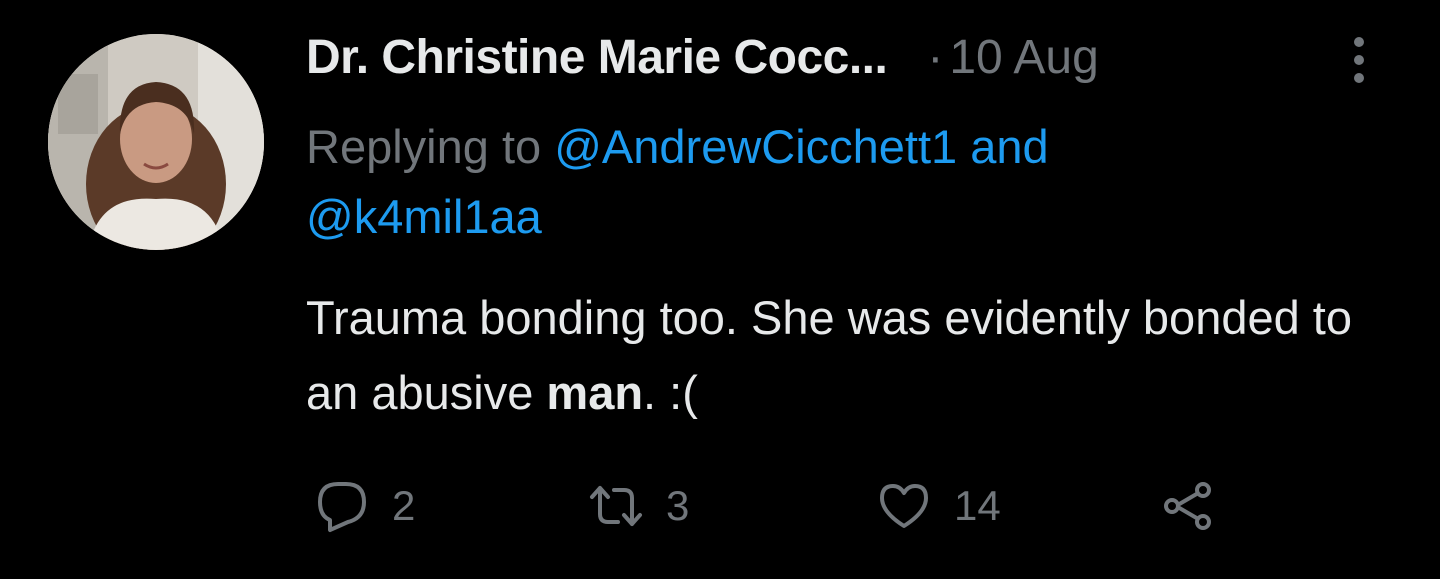 The width and height of the screenshot is (1440, 579). Describe the element at coordinates (595, 392) in the screenshot. I see `tweet-text-bold: man` at that location.